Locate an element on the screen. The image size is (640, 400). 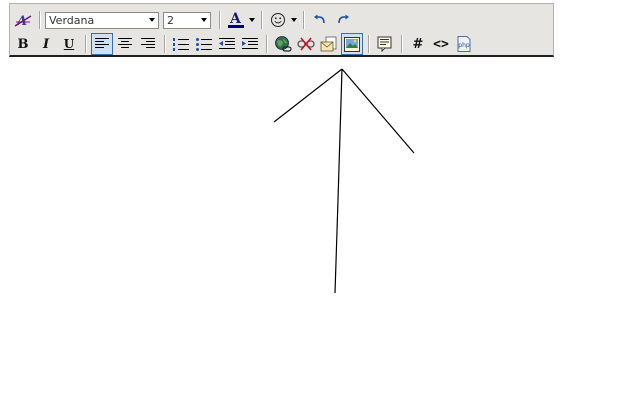
hand-drawn-arrow is located at coordinates (344, 181).